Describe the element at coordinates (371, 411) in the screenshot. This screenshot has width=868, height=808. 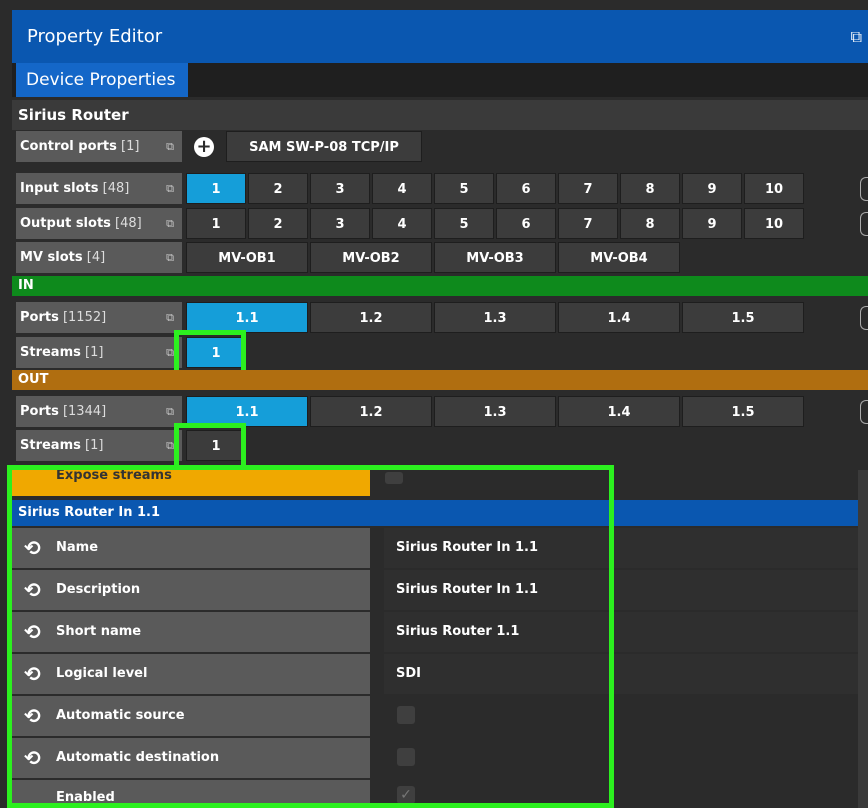
I see `out-port-cell: 1.2` at that location.